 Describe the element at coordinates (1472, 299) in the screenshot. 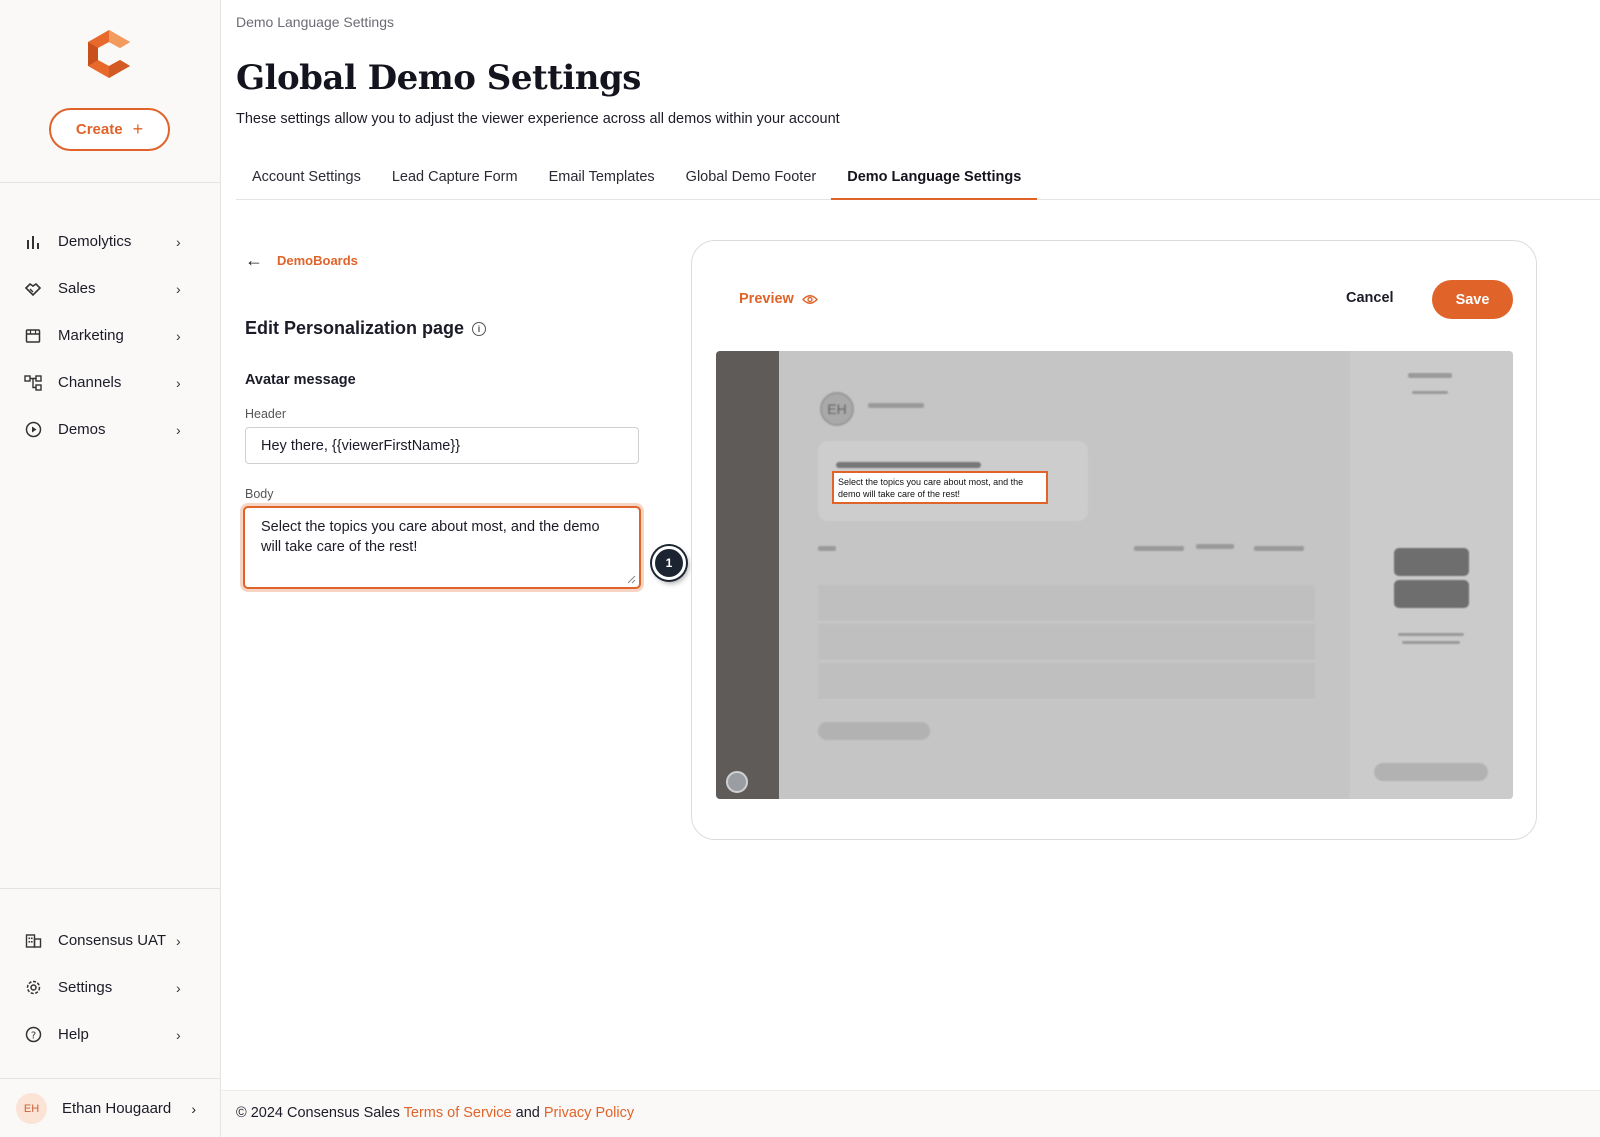

I see `save-button: Save` at that location.